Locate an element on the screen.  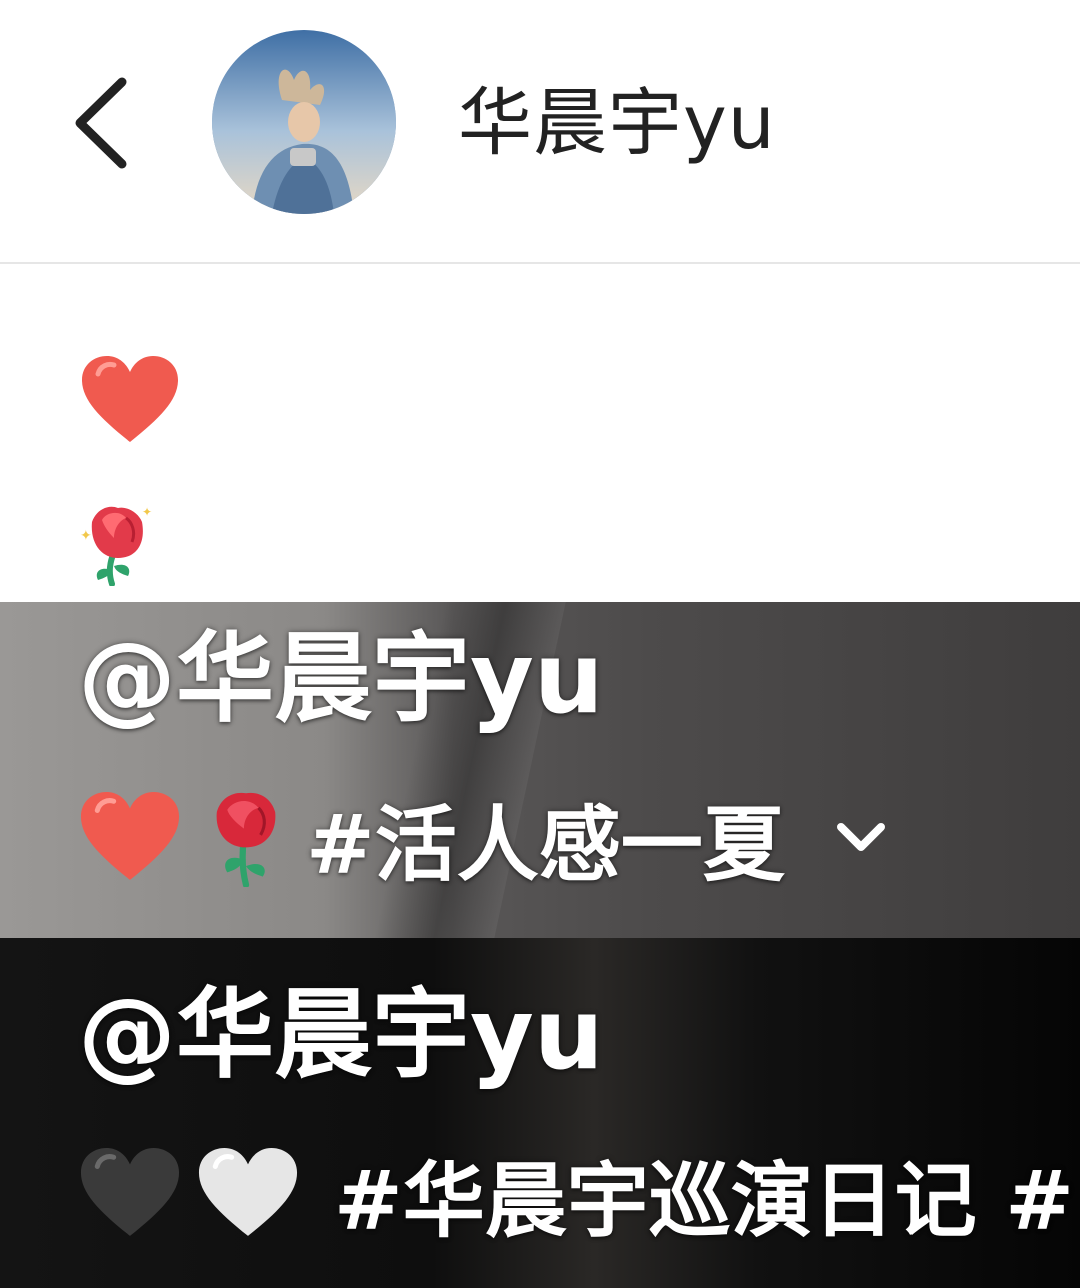
rose-icon is located at coordinates (246, 839).